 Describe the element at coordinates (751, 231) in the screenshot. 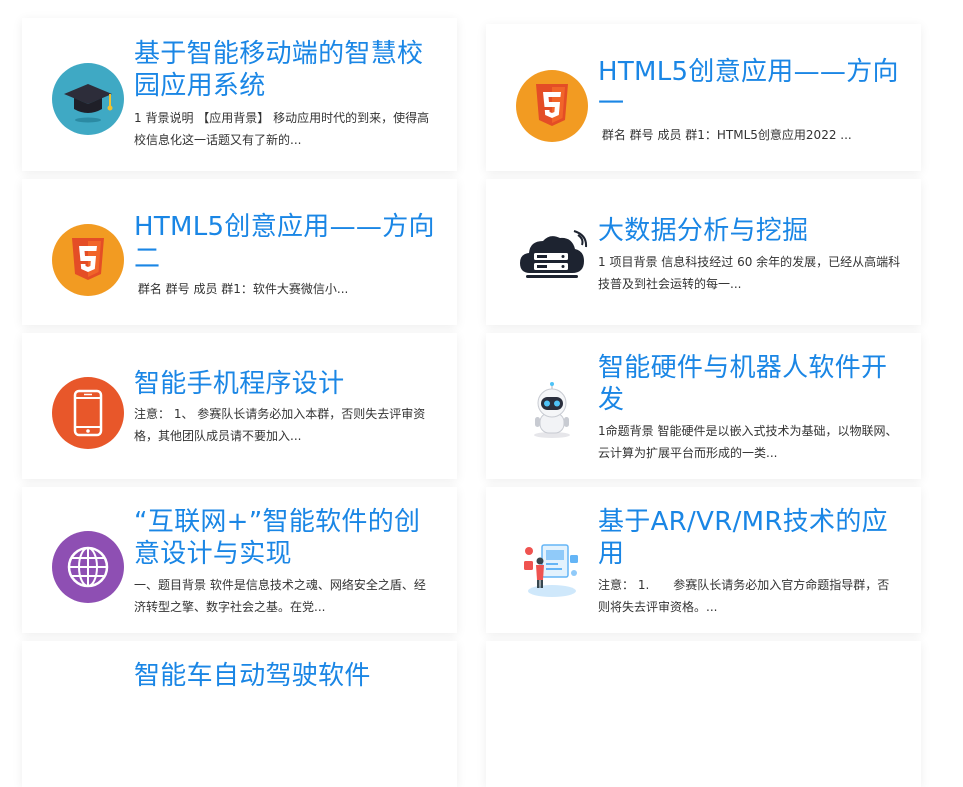

I see `card-title: 大数据分析与挖掘` at that location.